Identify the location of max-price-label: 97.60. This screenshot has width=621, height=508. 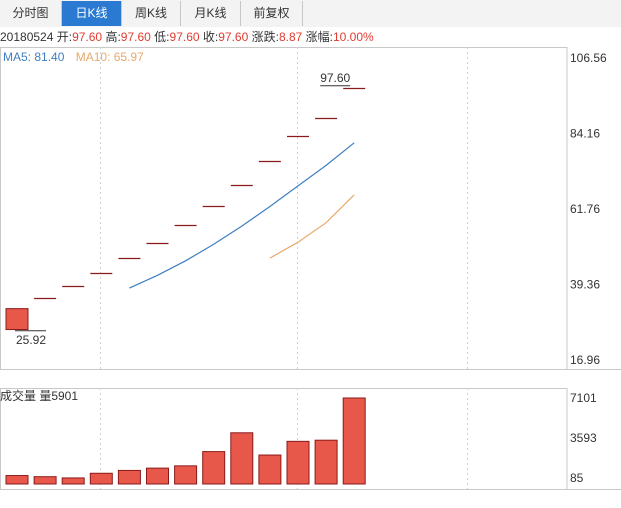
(335, 78).